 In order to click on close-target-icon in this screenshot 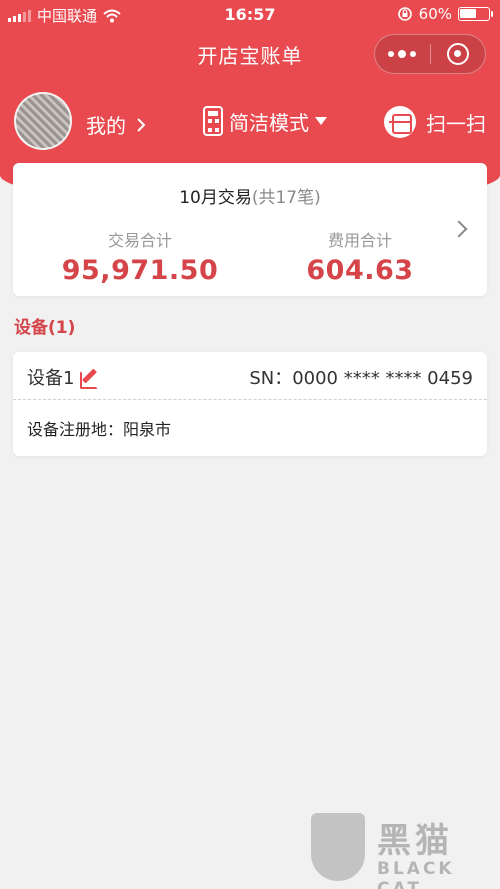, I will do `click(457, 54)`.